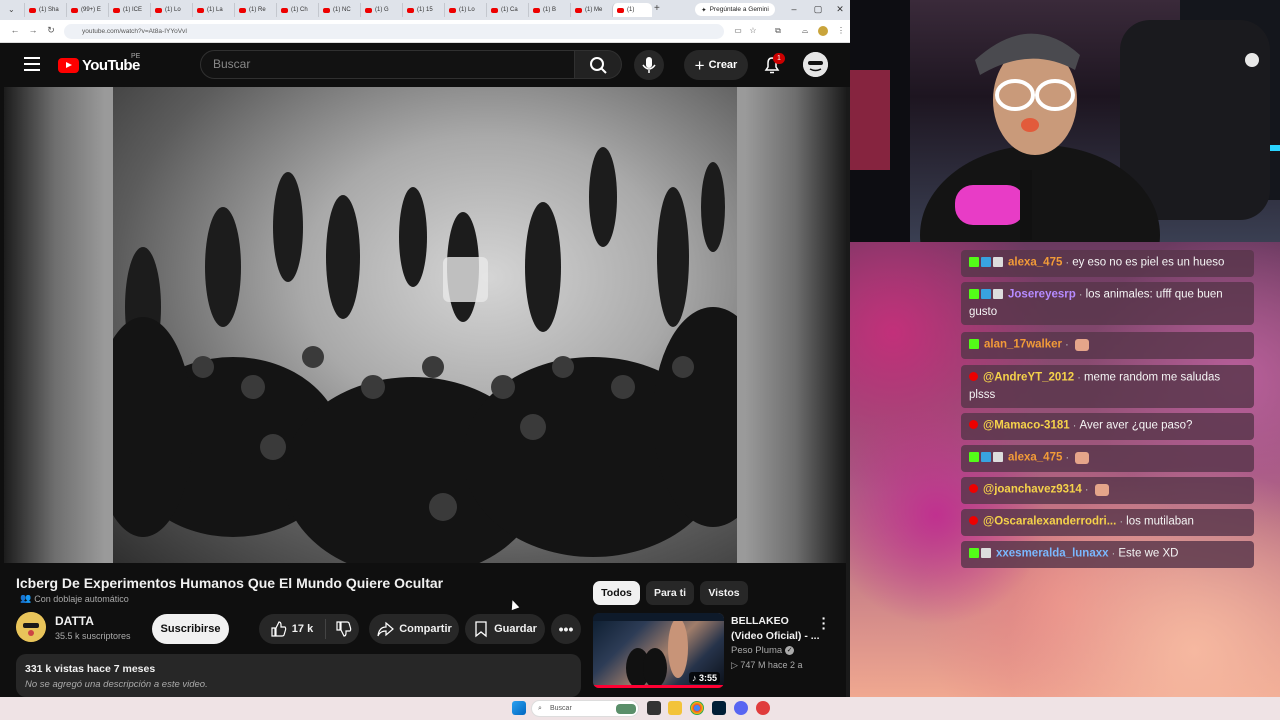 This screenshot has width=1280, height=720. Describe the element at coordinates (763, 708) in the screenshot. I see `streaming-app-icon` at that location.